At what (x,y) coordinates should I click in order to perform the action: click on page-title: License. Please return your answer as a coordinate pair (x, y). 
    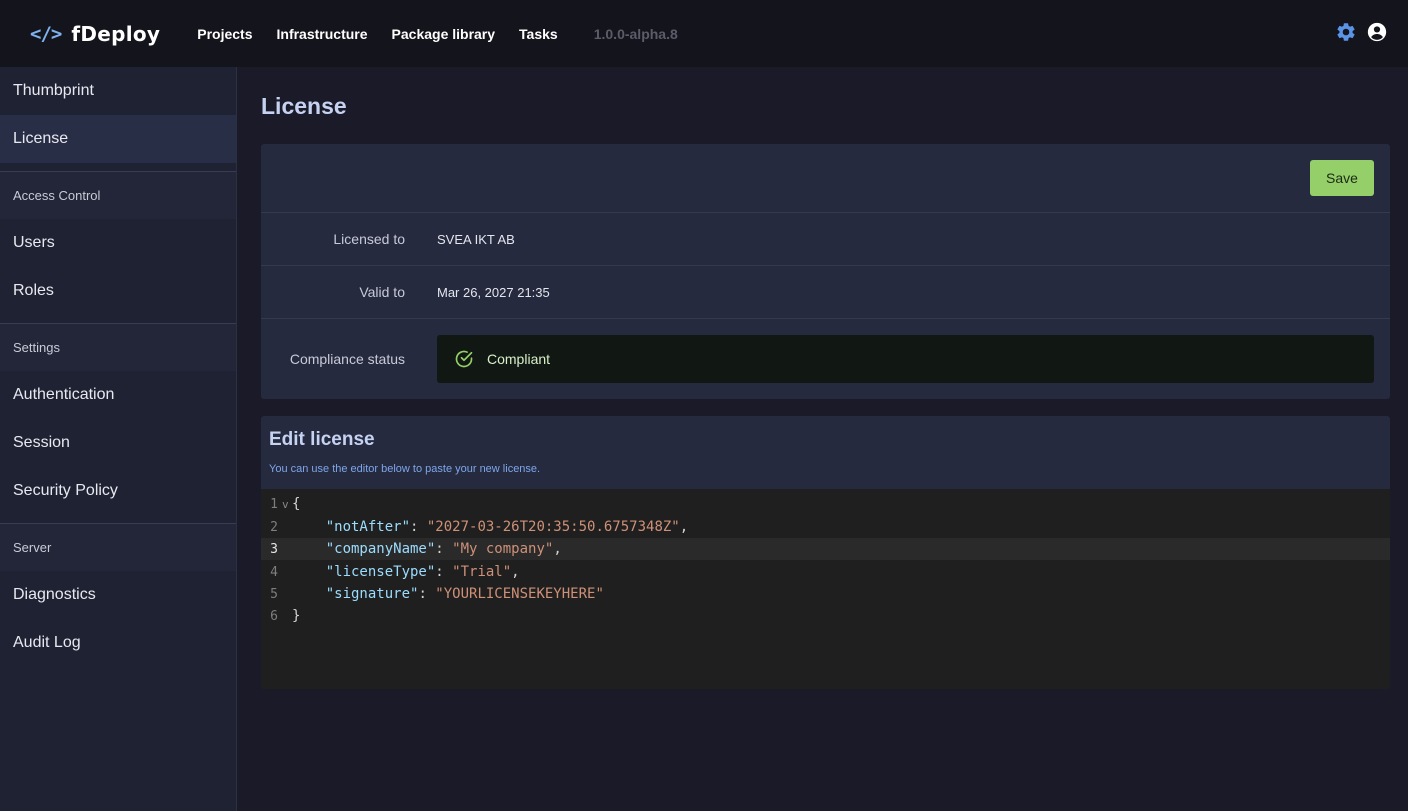
    Looking at the image, I should click on (304, 106).